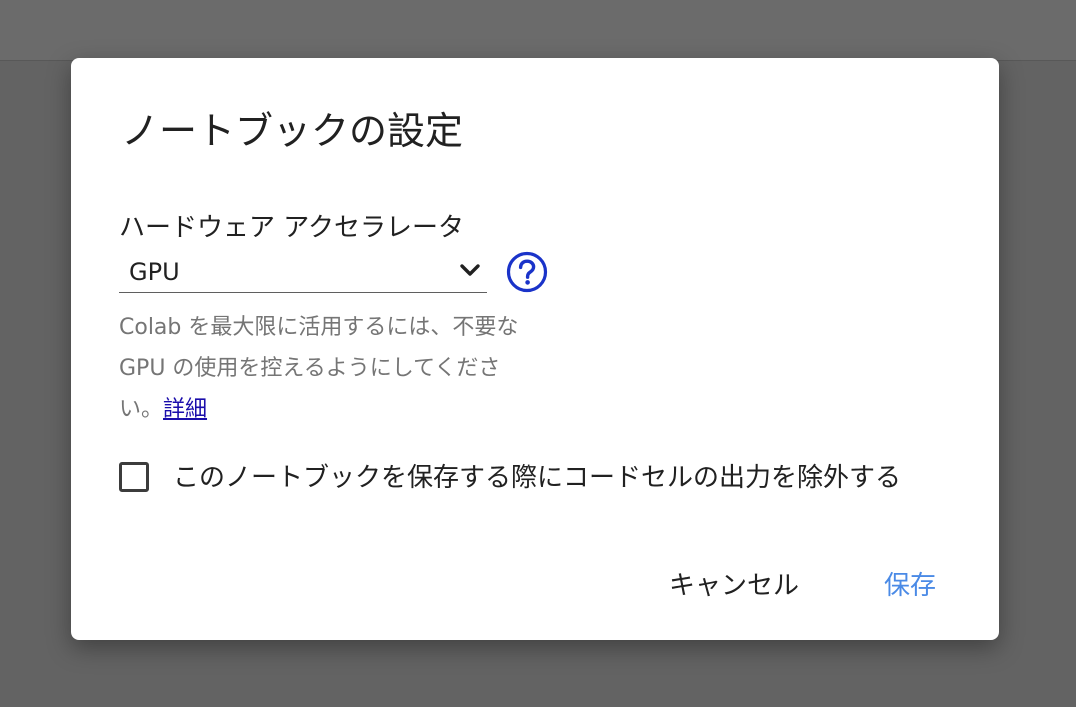 The height and width of the screenshot is (707, 1076). I want to click on hint-line-last: い。詳細, so click(339, 409).